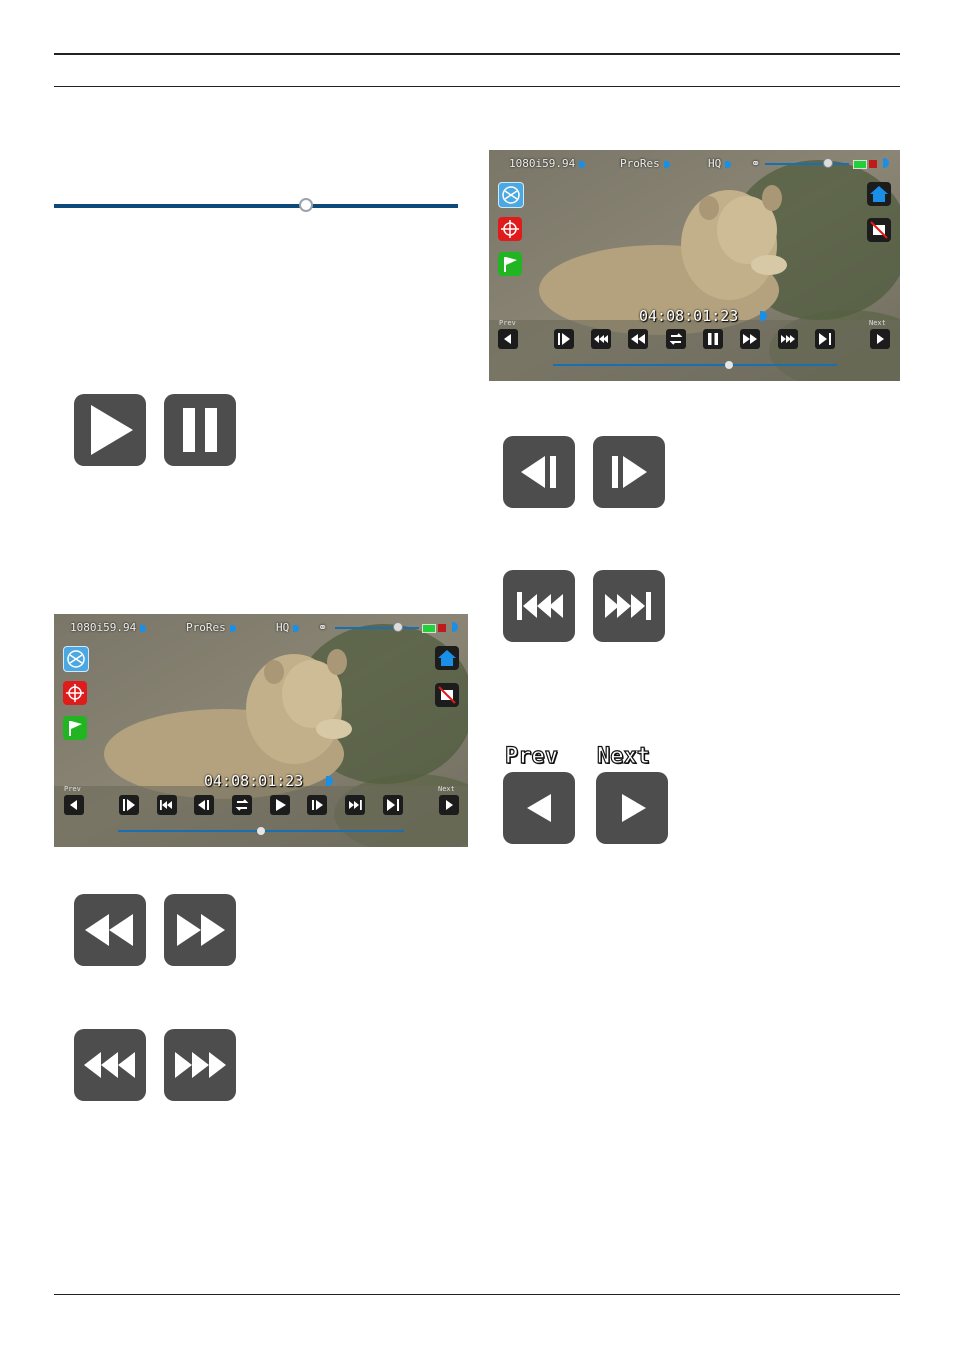 The width and height of the screenshot is (954, 1350). I want to click on mark-out-icon, so click(825, 339).